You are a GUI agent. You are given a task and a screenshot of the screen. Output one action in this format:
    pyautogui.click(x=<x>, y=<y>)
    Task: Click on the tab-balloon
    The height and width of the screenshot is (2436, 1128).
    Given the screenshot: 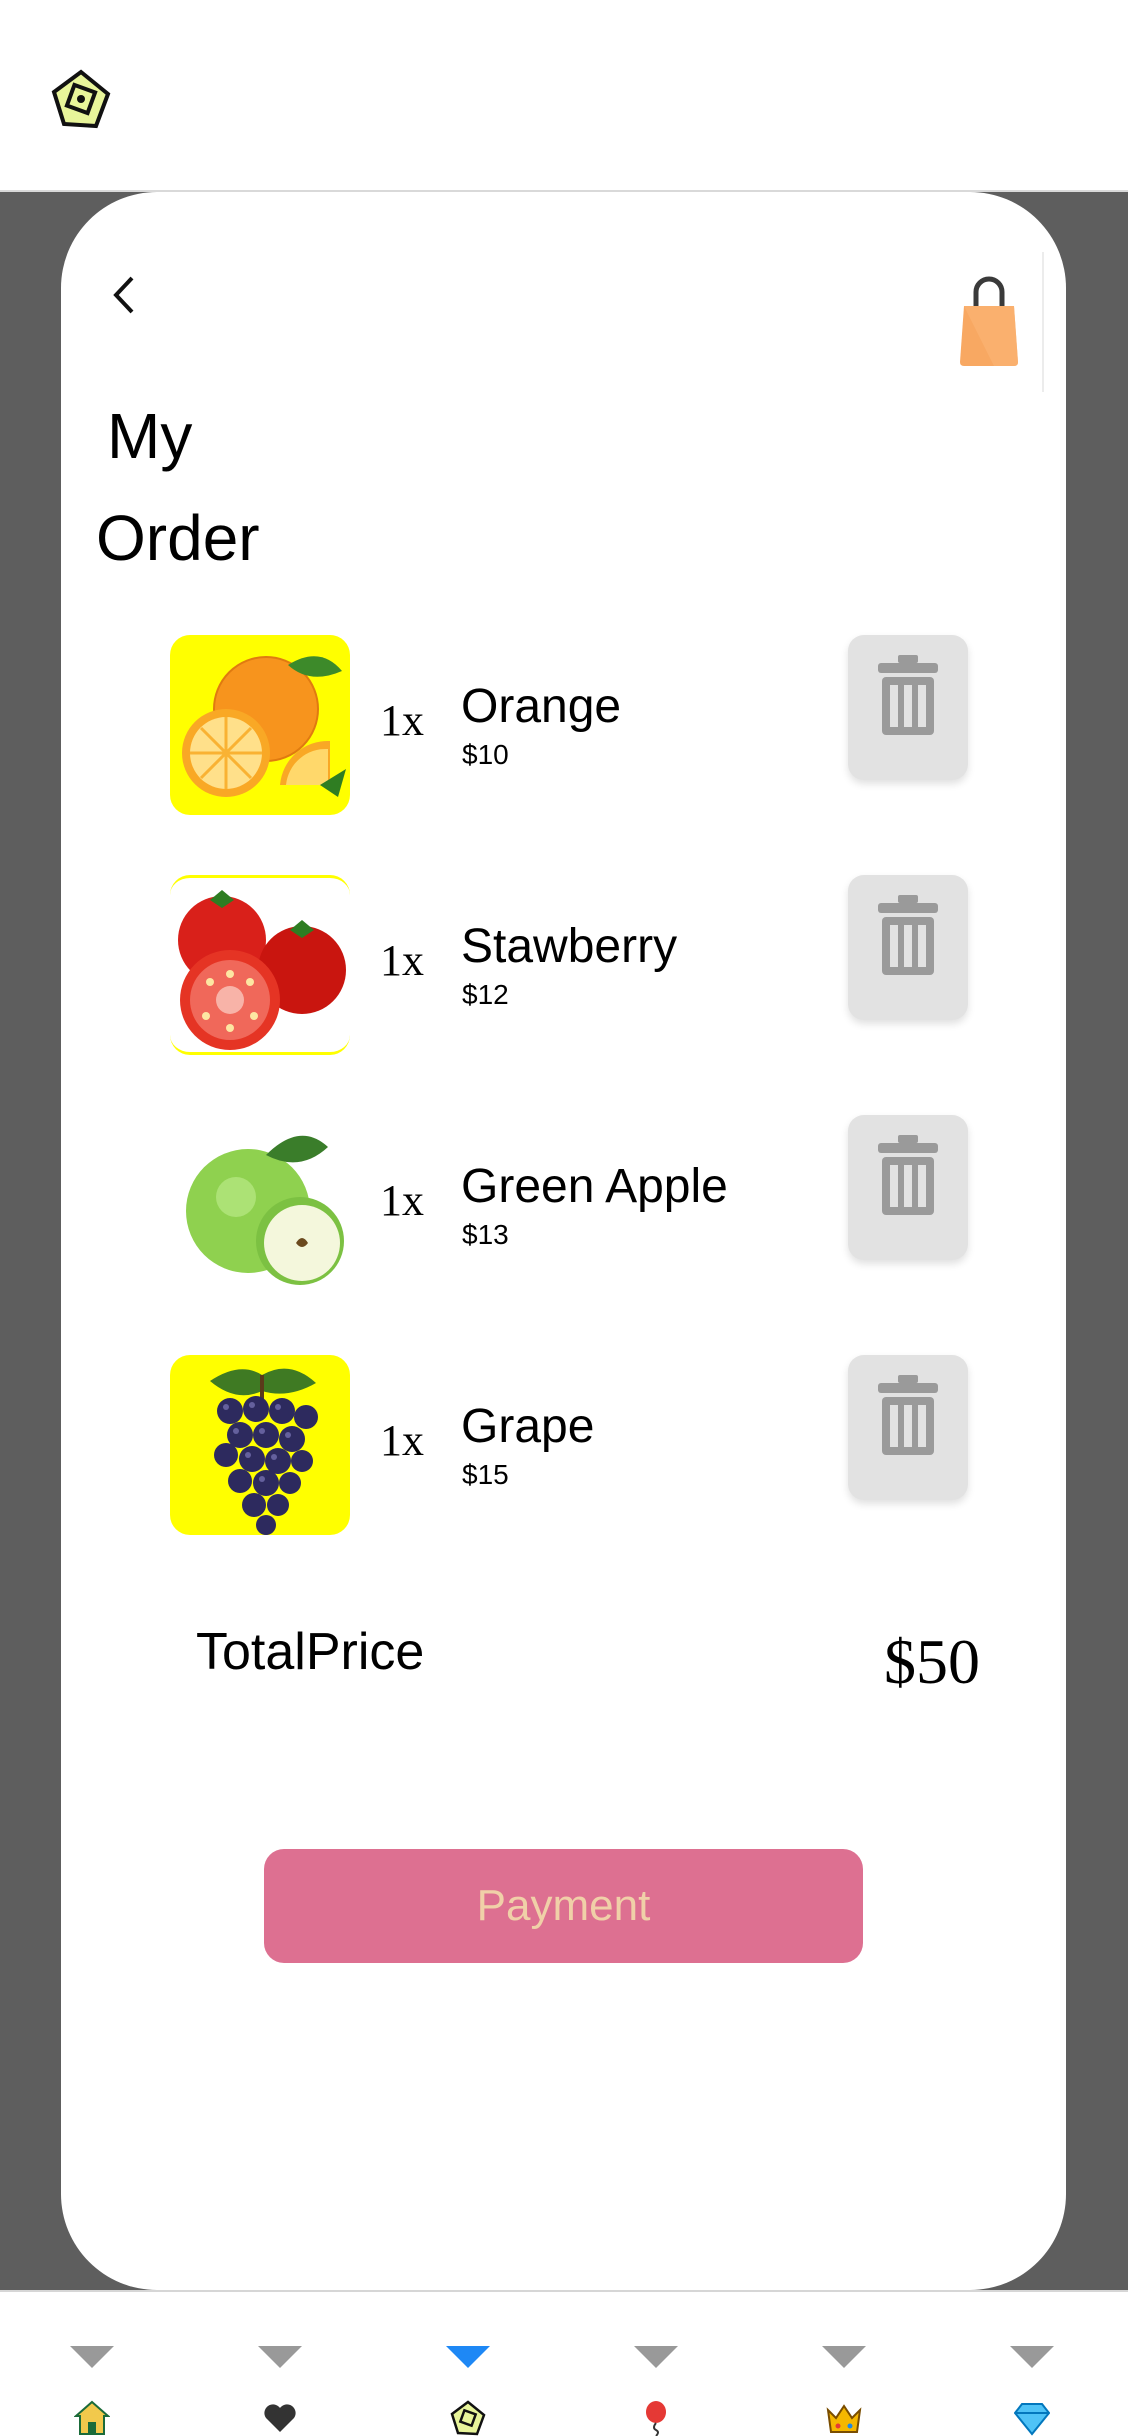 What is the action you would take?
    pyautogui.click(x=656, y=2364)
    